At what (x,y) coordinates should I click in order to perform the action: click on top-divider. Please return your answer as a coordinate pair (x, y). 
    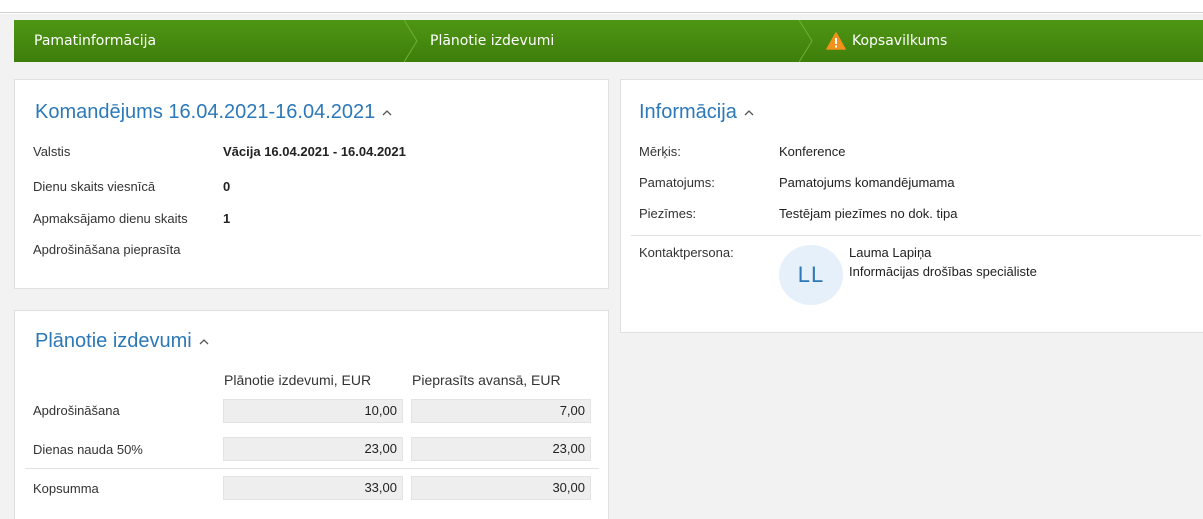
    Looking at the image, I should click on (601, 12).